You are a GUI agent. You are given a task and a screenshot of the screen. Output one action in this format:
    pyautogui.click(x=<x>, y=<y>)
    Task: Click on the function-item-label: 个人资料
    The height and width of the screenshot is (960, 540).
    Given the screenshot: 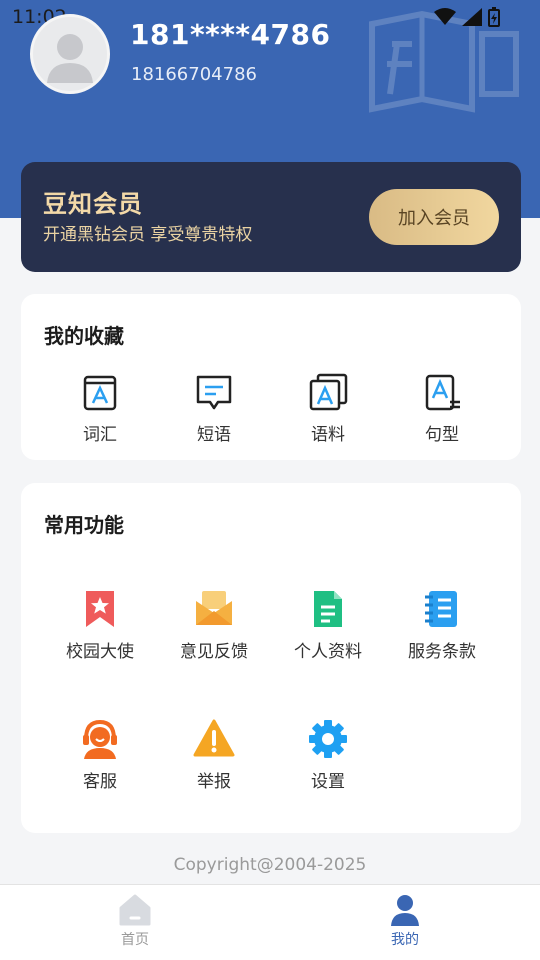 What is the action you would take?
    pyautogui.click(x=328, y=652)
    